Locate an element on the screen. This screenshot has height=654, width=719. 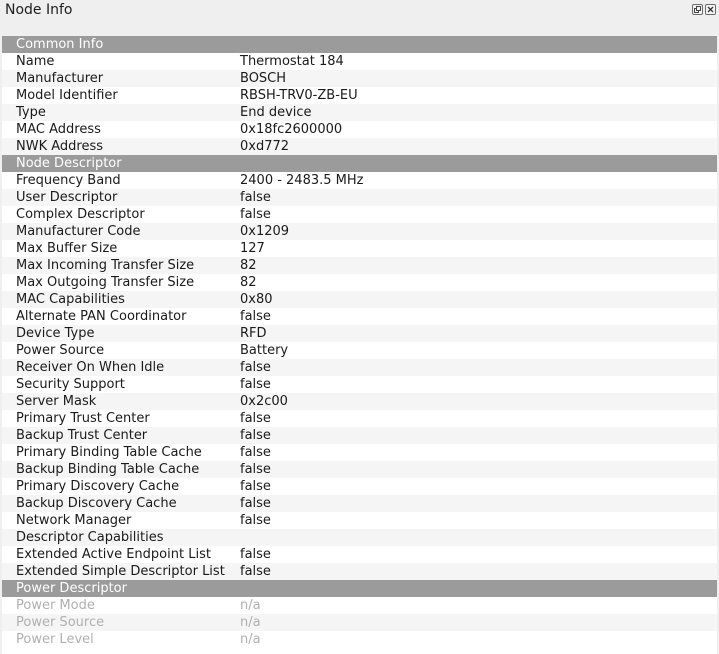
property-row: Backup Discovery Cache false is located at coordinates (359, 503).